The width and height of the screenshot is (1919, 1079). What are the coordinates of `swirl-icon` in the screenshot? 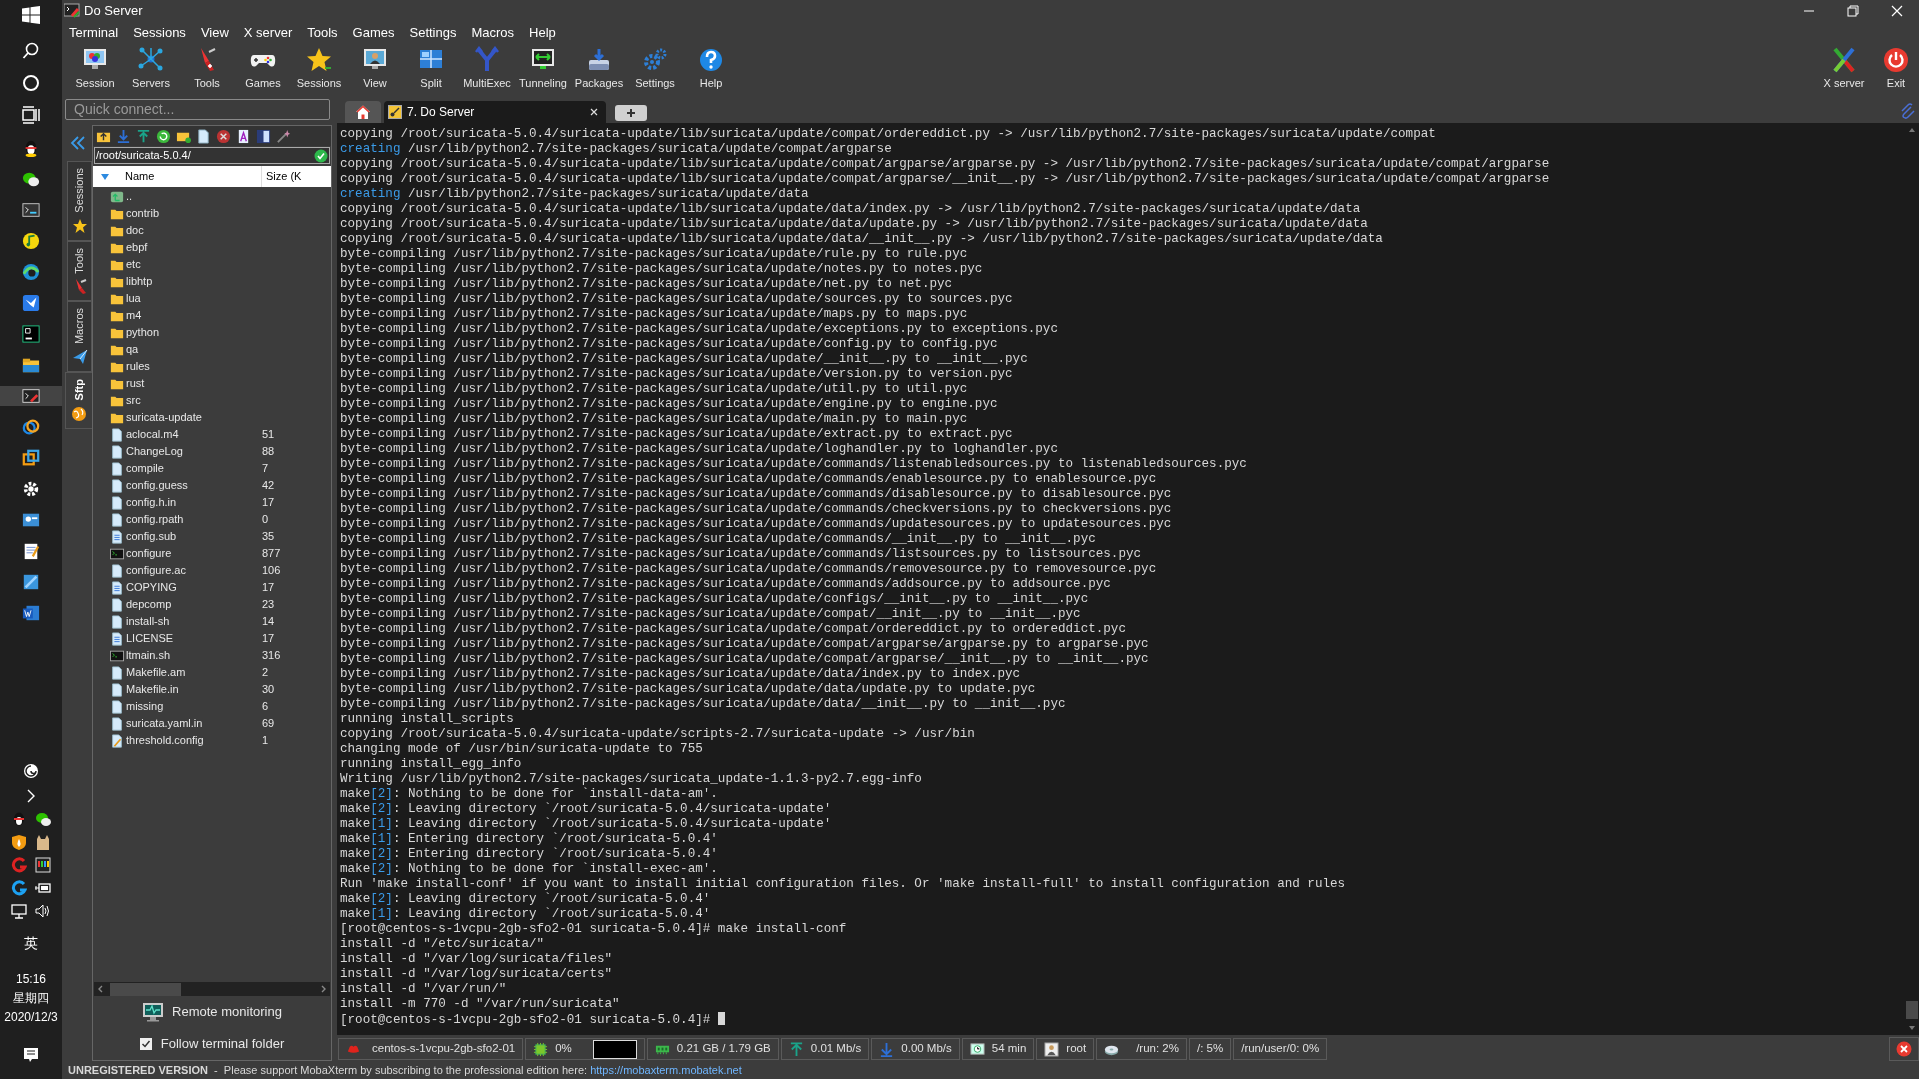 It's located at (31, 771).